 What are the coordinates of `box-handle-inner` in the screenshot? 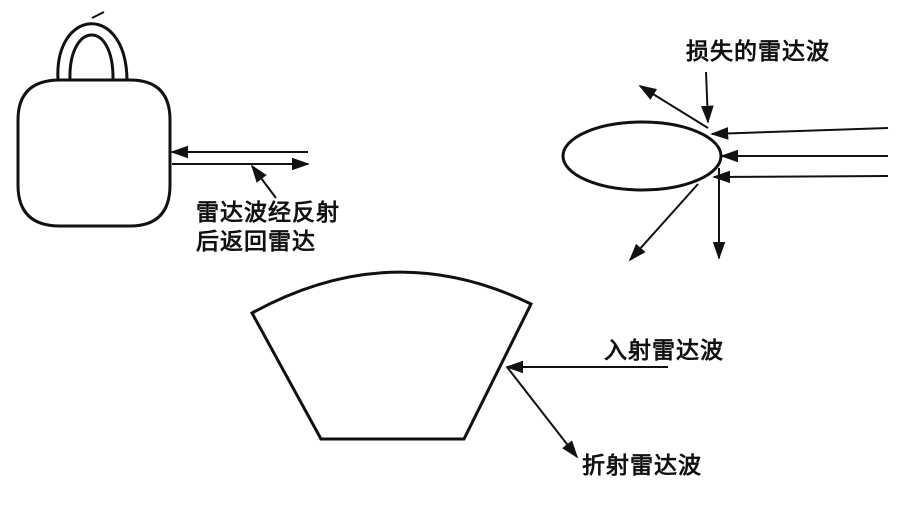 It's located at (91, 57).